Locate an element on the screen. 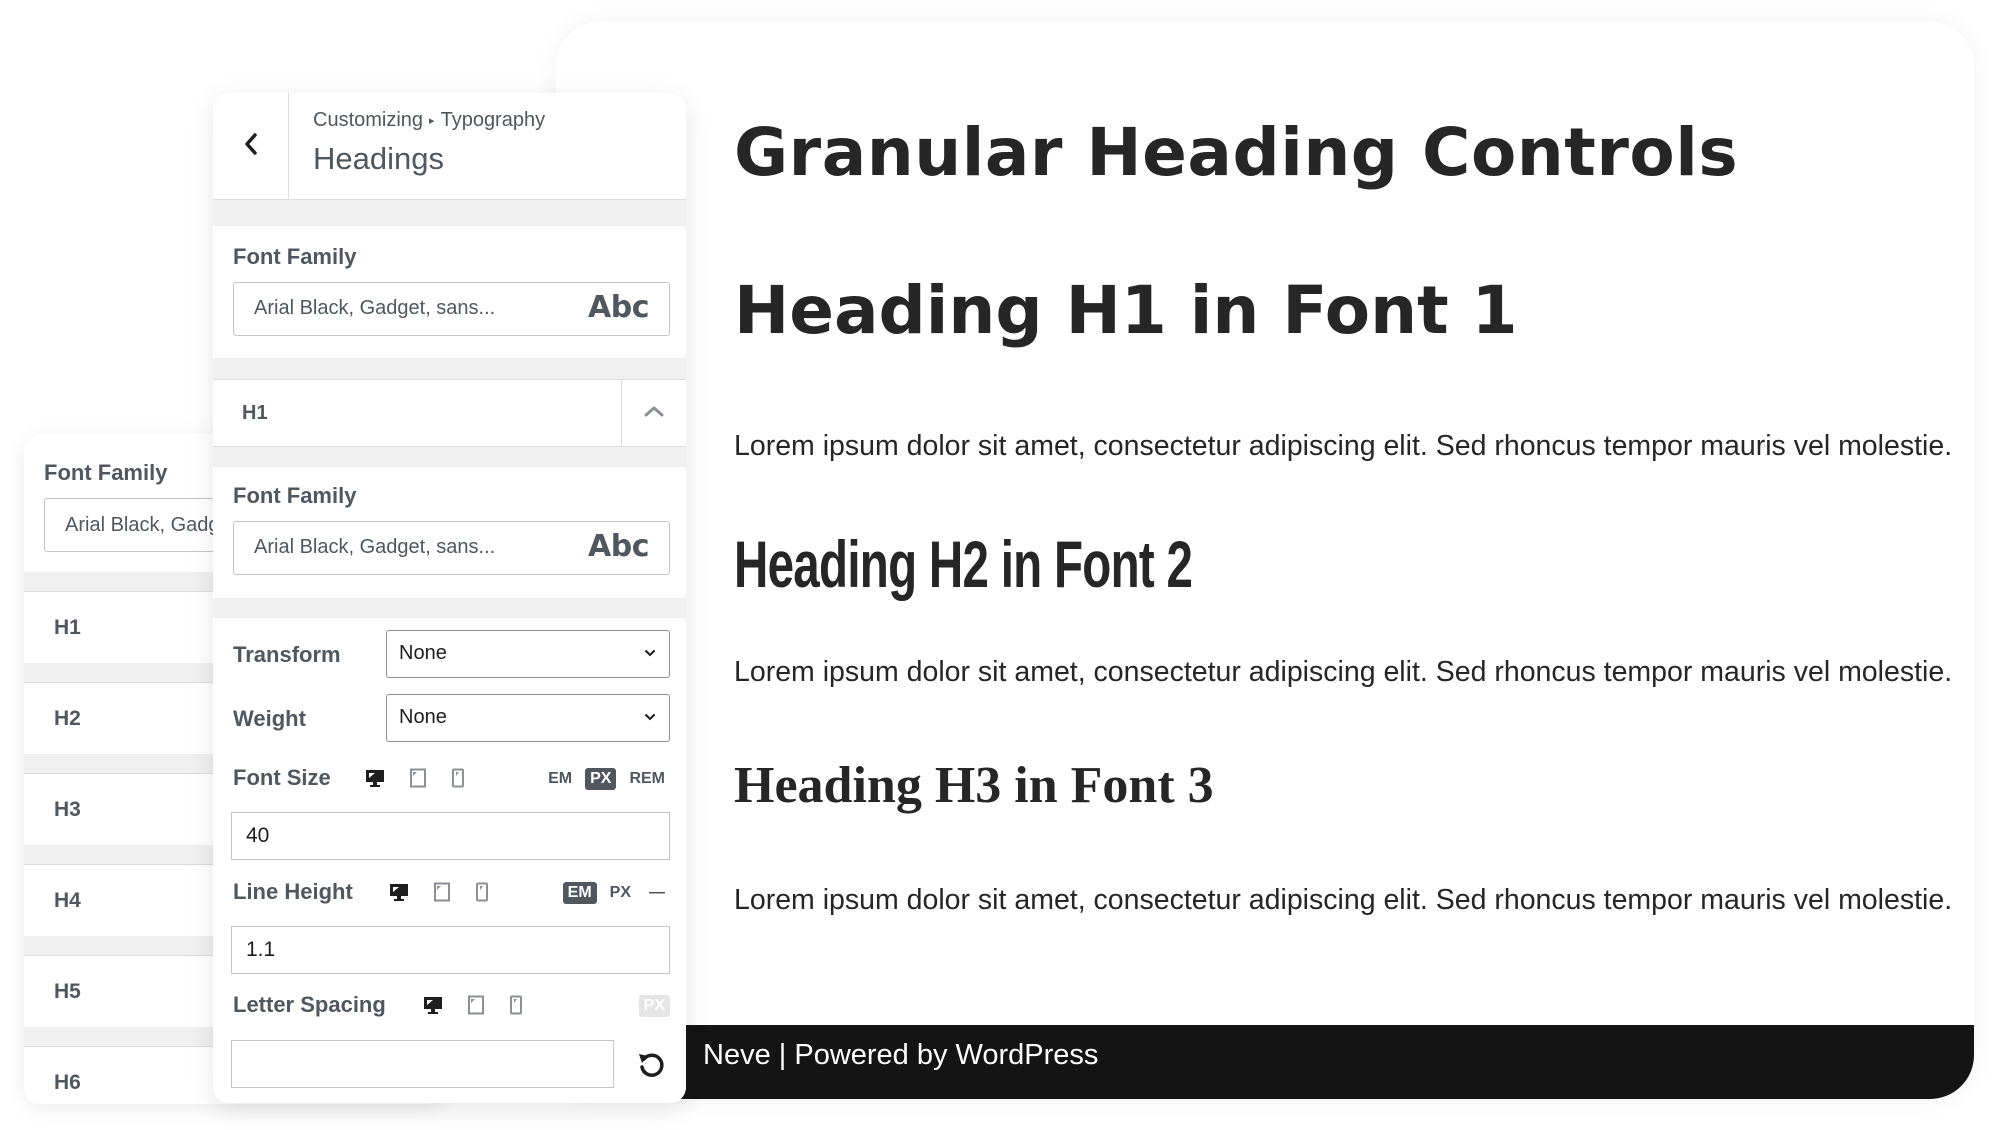 The width and height of the screenshot is (2000, 1130). weight-select: None is located at coordinates (528, 718).